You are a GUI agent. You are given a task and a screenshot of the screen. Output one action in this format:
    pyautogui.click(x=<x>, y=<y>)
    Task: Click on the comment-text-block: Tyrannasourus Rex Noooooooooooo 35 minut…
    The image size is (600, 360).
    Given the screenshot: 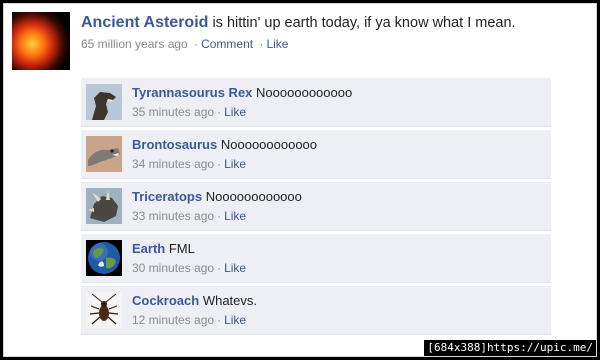 What is the action you would take?
    pyautogui.click(x=339, y=102)
    